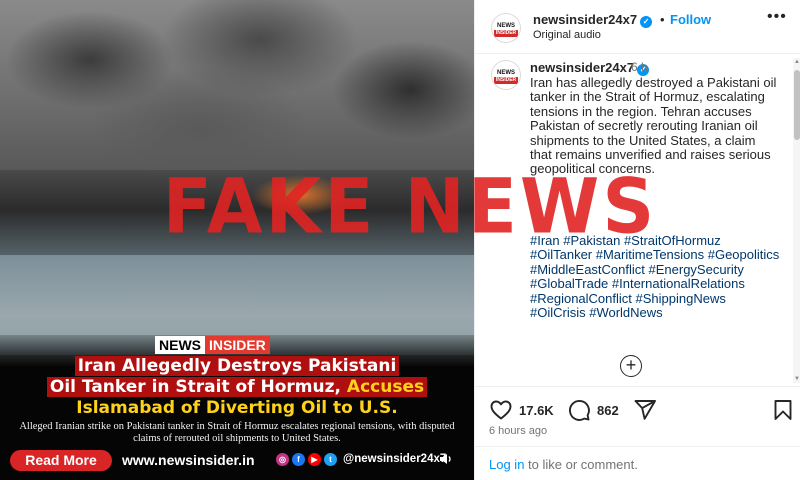  I want to click on facebook-icon: f, so click(298, 459).